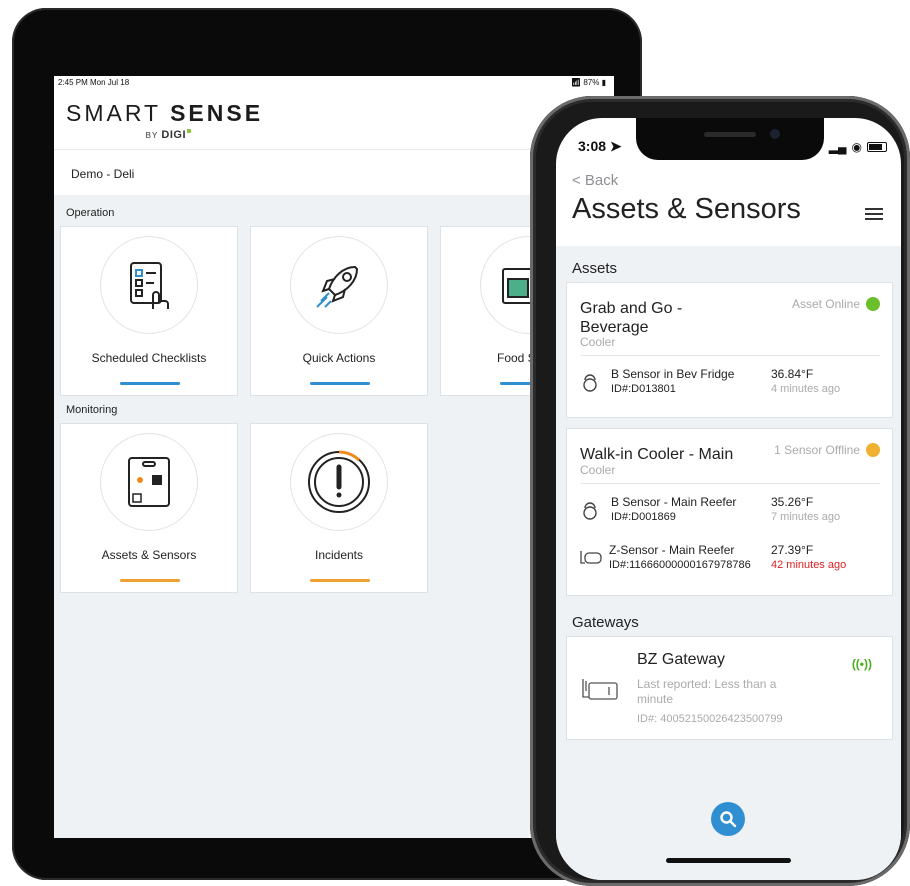 This screenshot has width=910, height=886. What do you see at coordinates (595, 268) in the screenshot?
I see `assets-section-label: Assets` at bounding box center [595, 268].